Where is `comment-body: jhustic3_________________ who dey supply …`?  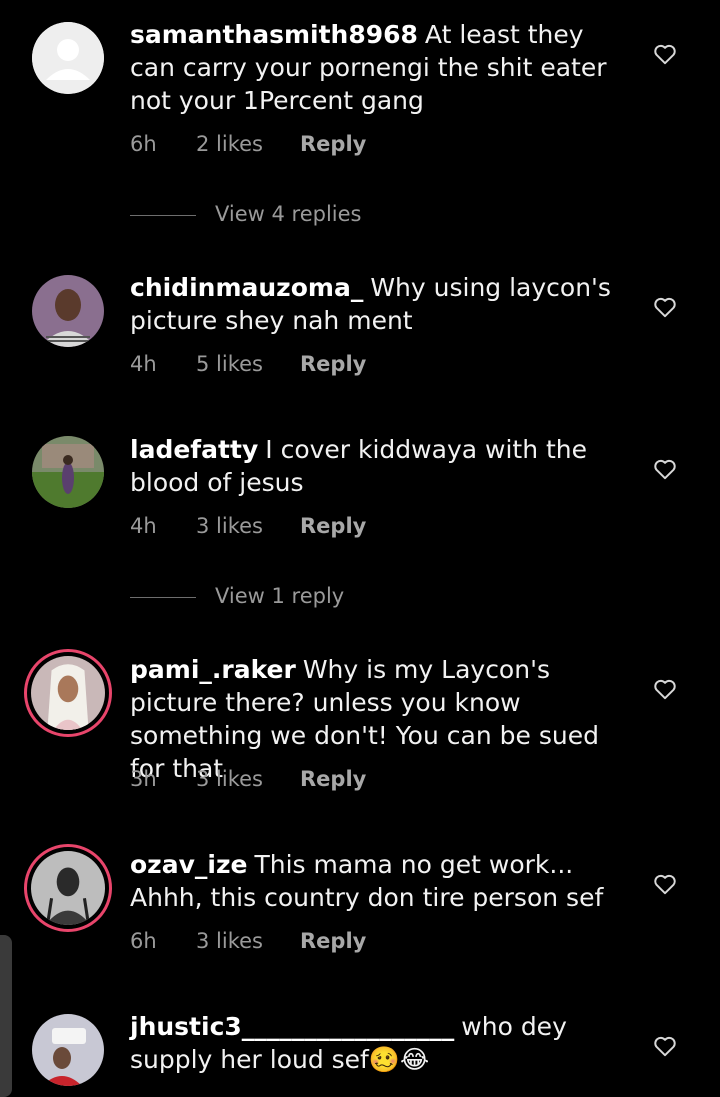 comment-body: jhustic3_________________ who dey supply … is located at coordinates (380, 1043).